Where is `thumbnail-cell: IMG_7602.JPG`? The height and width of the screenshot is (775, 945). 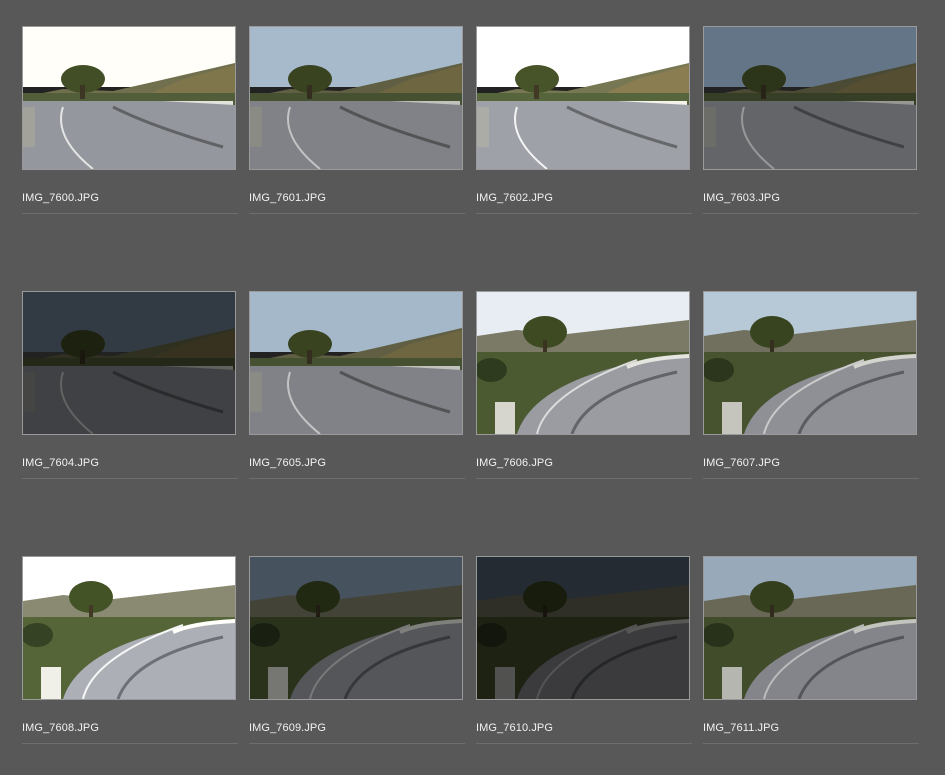 thumbnail-cell: IMG_7602.JPG is located at coordinates (584, 121).